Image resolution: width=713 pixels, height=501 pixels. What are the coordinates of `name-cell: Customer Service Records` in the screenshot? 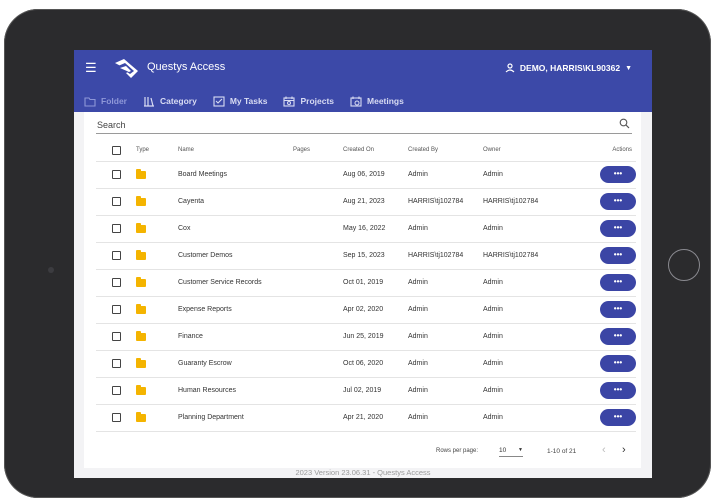 It's located at (235, 283).